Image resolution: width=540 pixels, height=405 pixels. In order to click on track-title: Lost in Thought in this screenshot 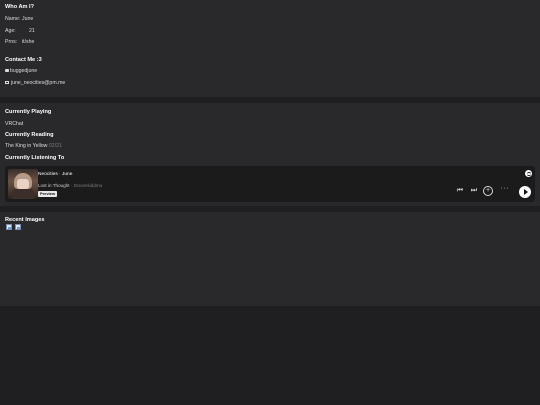, I will do `click(54, 185)`.